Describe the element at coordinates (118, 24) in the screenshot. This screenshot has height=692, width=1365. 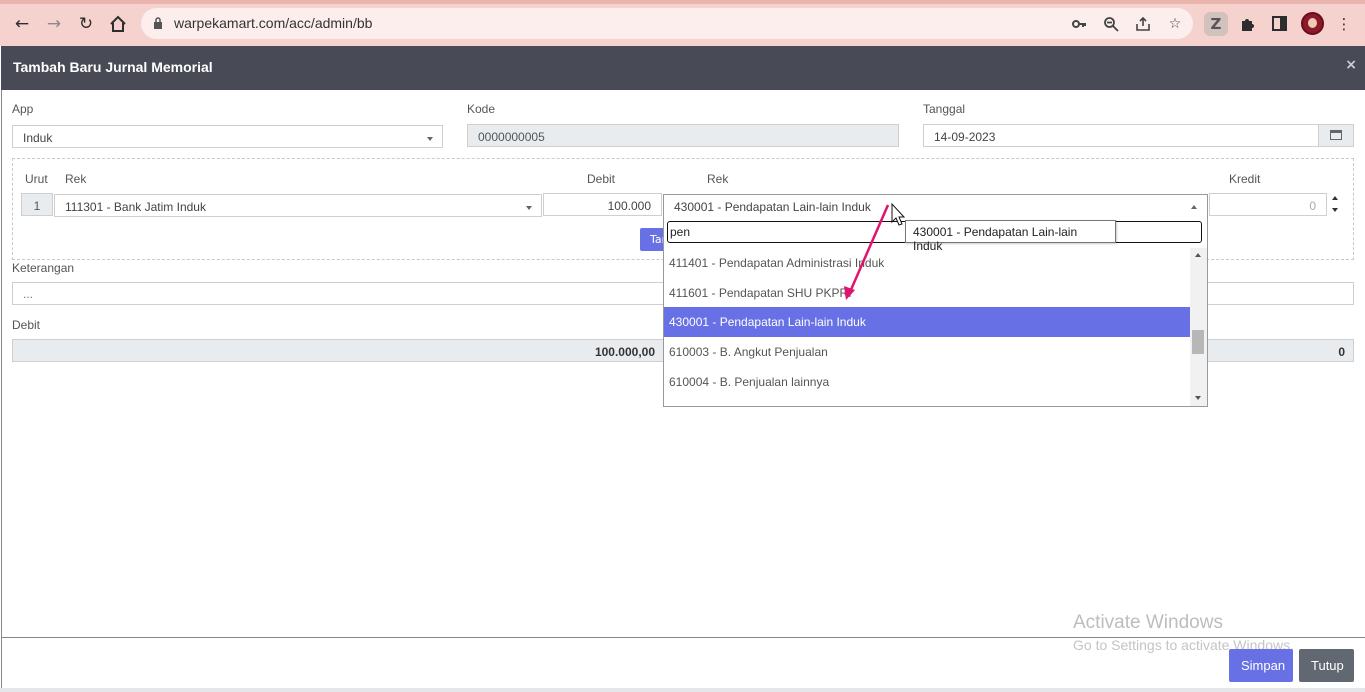
I see `home-icon` at that location.